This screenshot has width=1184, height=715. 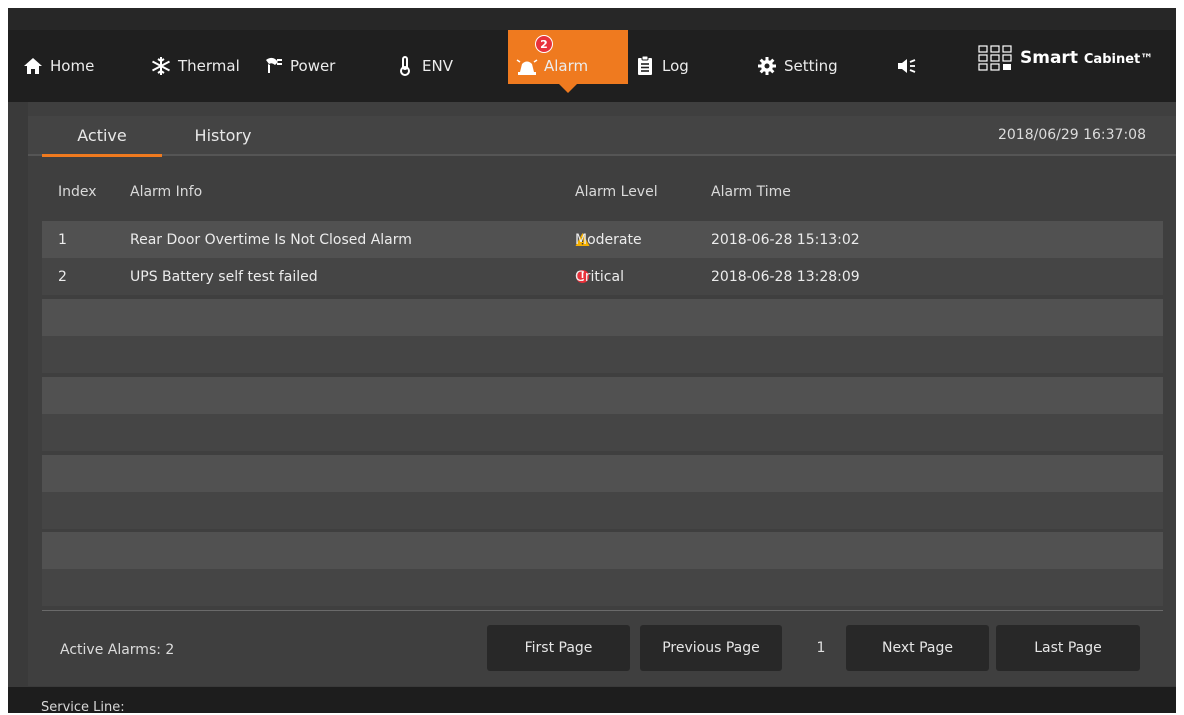 I want to click on brand-name: Smart Cabinet™, so click(x=1086, y=58).